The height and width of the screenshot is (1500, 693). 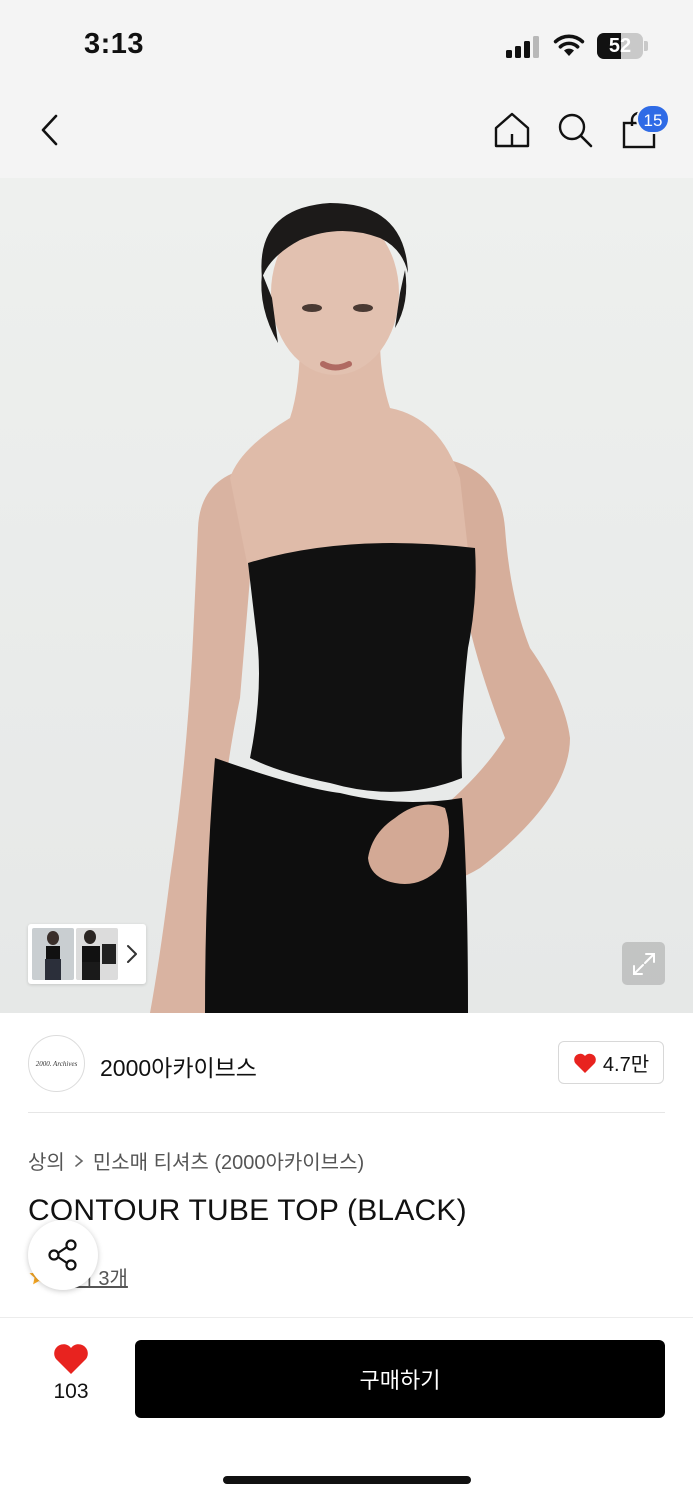 What do you see at coordinates (247, 1210) in the screenshot?
I see `product-title: CONTOUR TUBE TOP (BLACK)` at bounding box center [247, 1210].